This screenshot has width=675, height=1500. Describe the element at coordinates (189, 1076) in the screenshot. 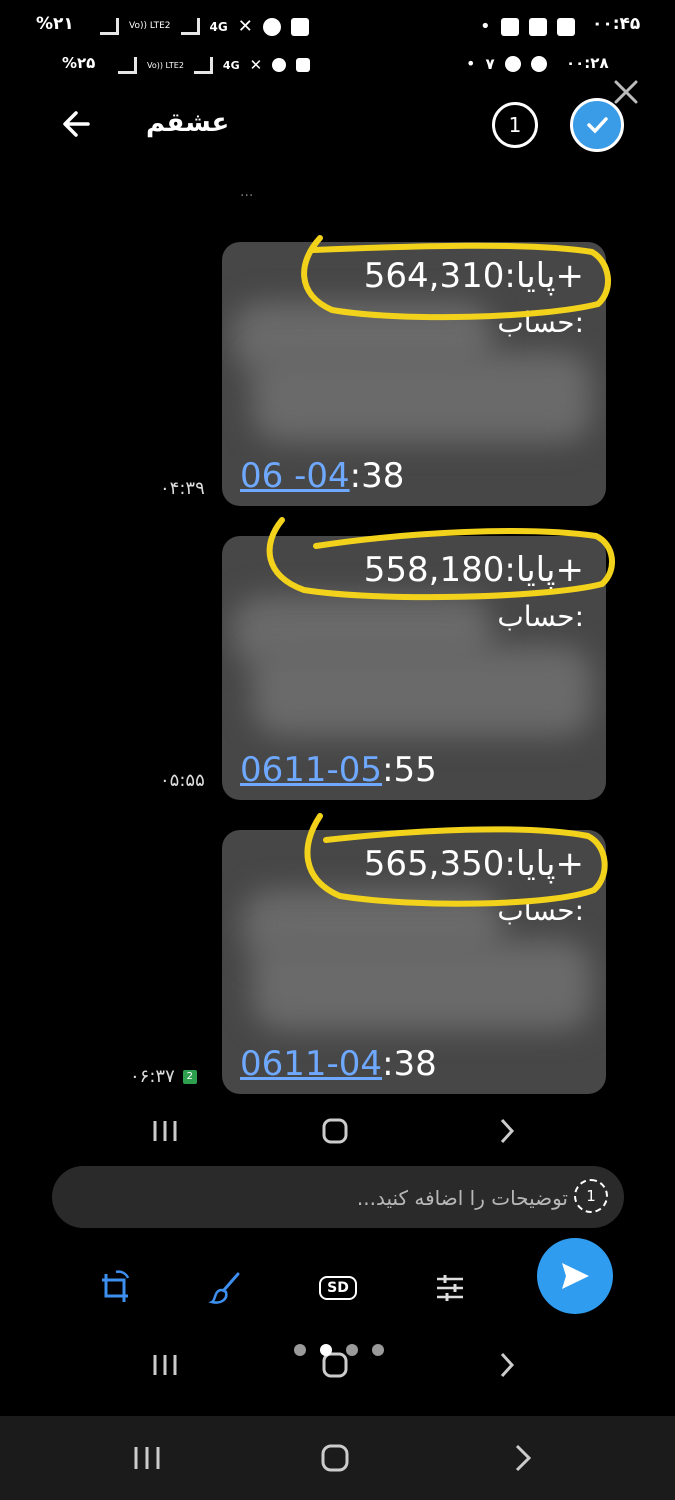

I see `sim-badge: 2` at that location.